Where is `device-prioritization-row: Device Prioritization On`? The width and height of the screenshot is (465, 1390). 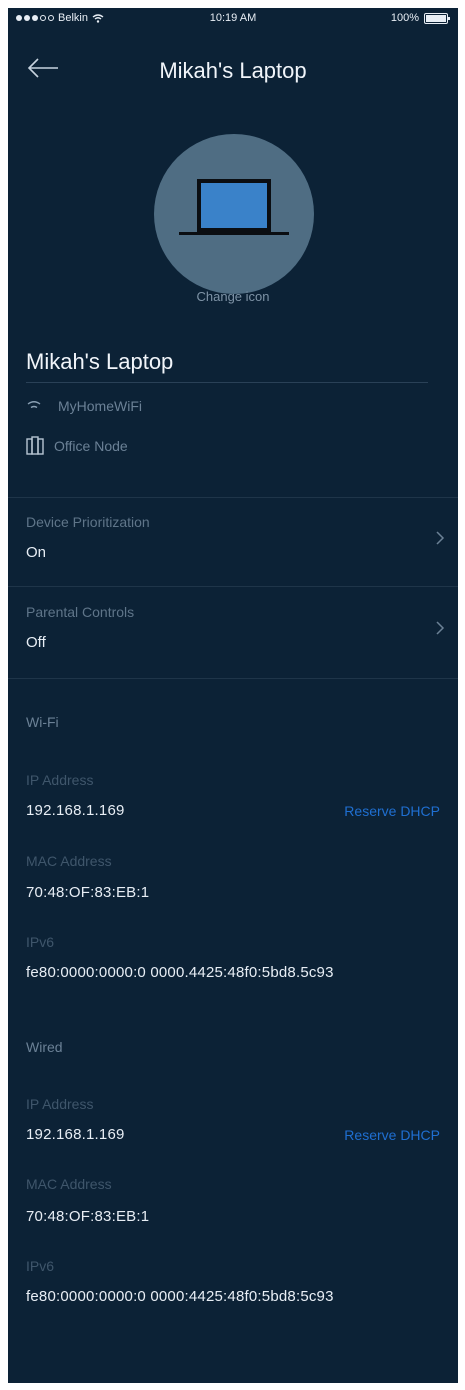
device-prioritization-row: Device Prioritization On is located at coordinates (236, 544).